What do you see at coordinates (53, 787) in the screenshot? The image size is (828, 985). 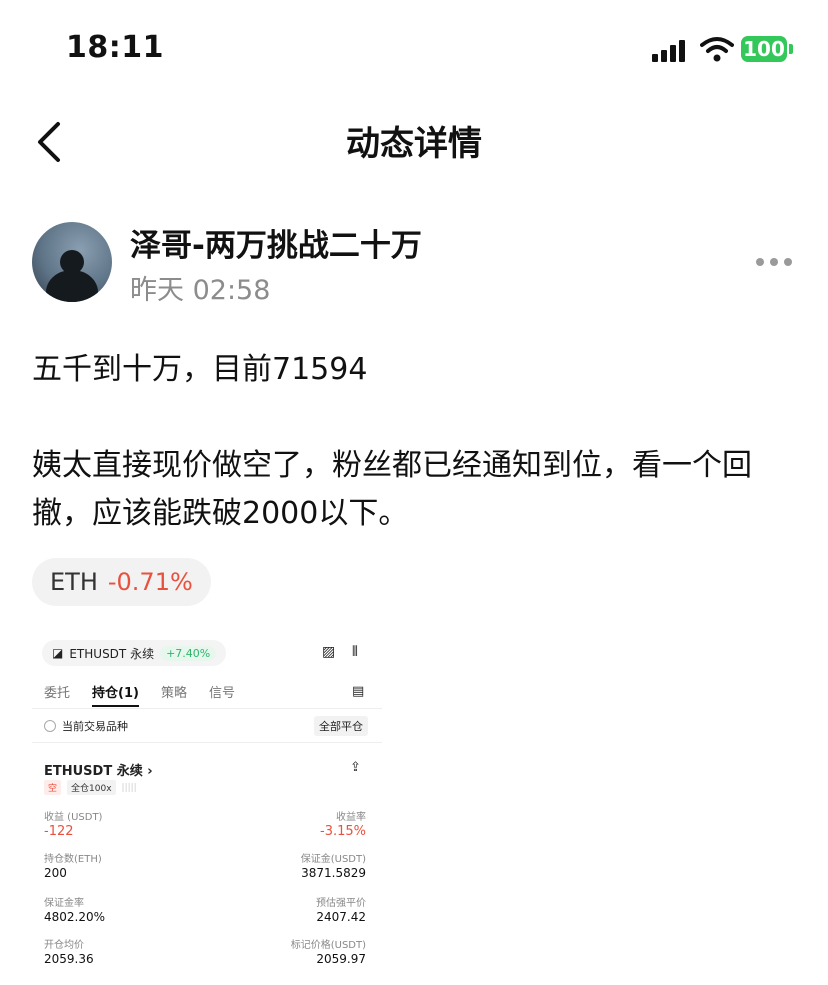 I see `side-badge: 空` at bounding box center [53, 787].